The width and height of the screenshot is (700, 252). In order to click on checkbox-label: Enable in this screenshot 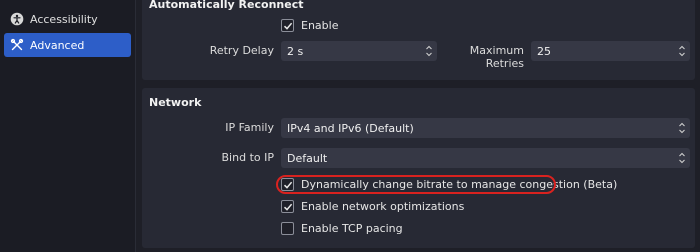, I will do `click(320, 25)`.